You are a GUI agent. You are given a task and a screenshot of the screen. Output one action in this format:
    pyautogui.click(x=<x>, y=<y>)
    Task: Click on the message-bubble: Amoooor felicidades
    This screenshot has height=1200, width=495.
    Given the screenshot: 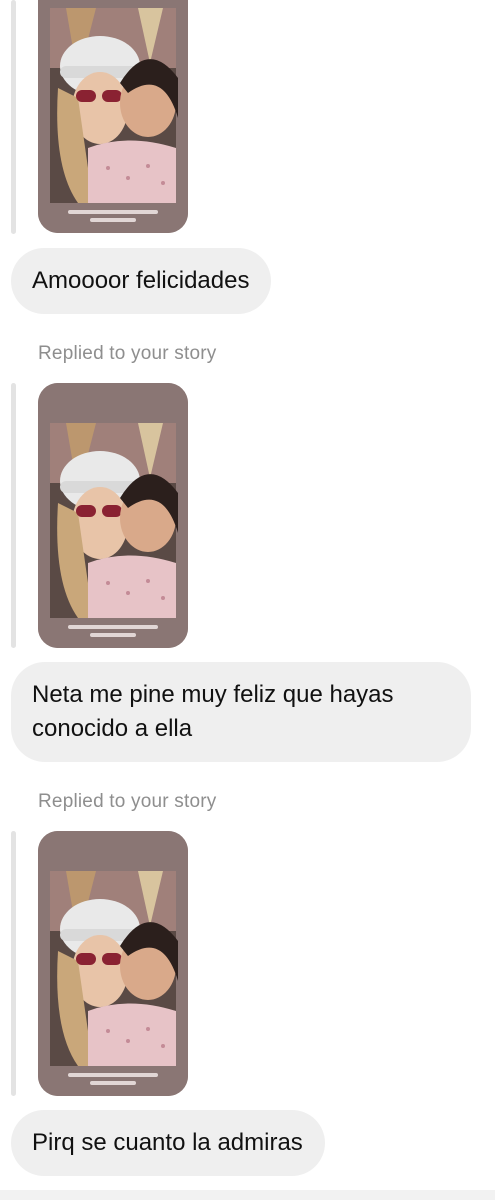 What is the action you would take?
    pyautogui.click(x=141, y=281)
    